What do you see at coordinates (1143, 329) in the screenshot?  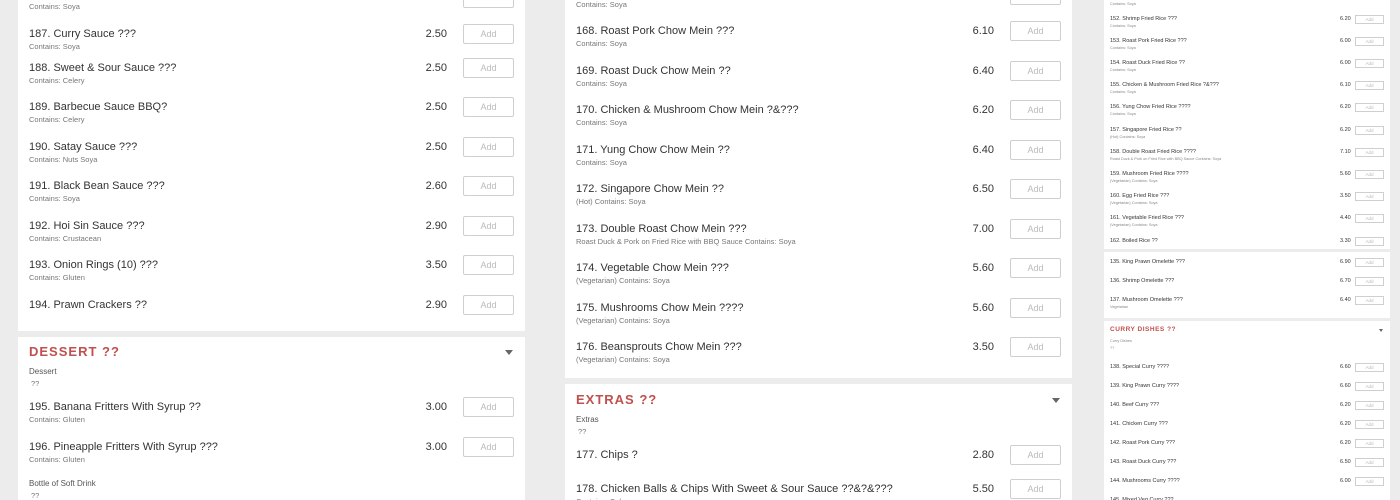 I see `section-title: CURRY DISHES ??` at bounding box center [1143, 329].